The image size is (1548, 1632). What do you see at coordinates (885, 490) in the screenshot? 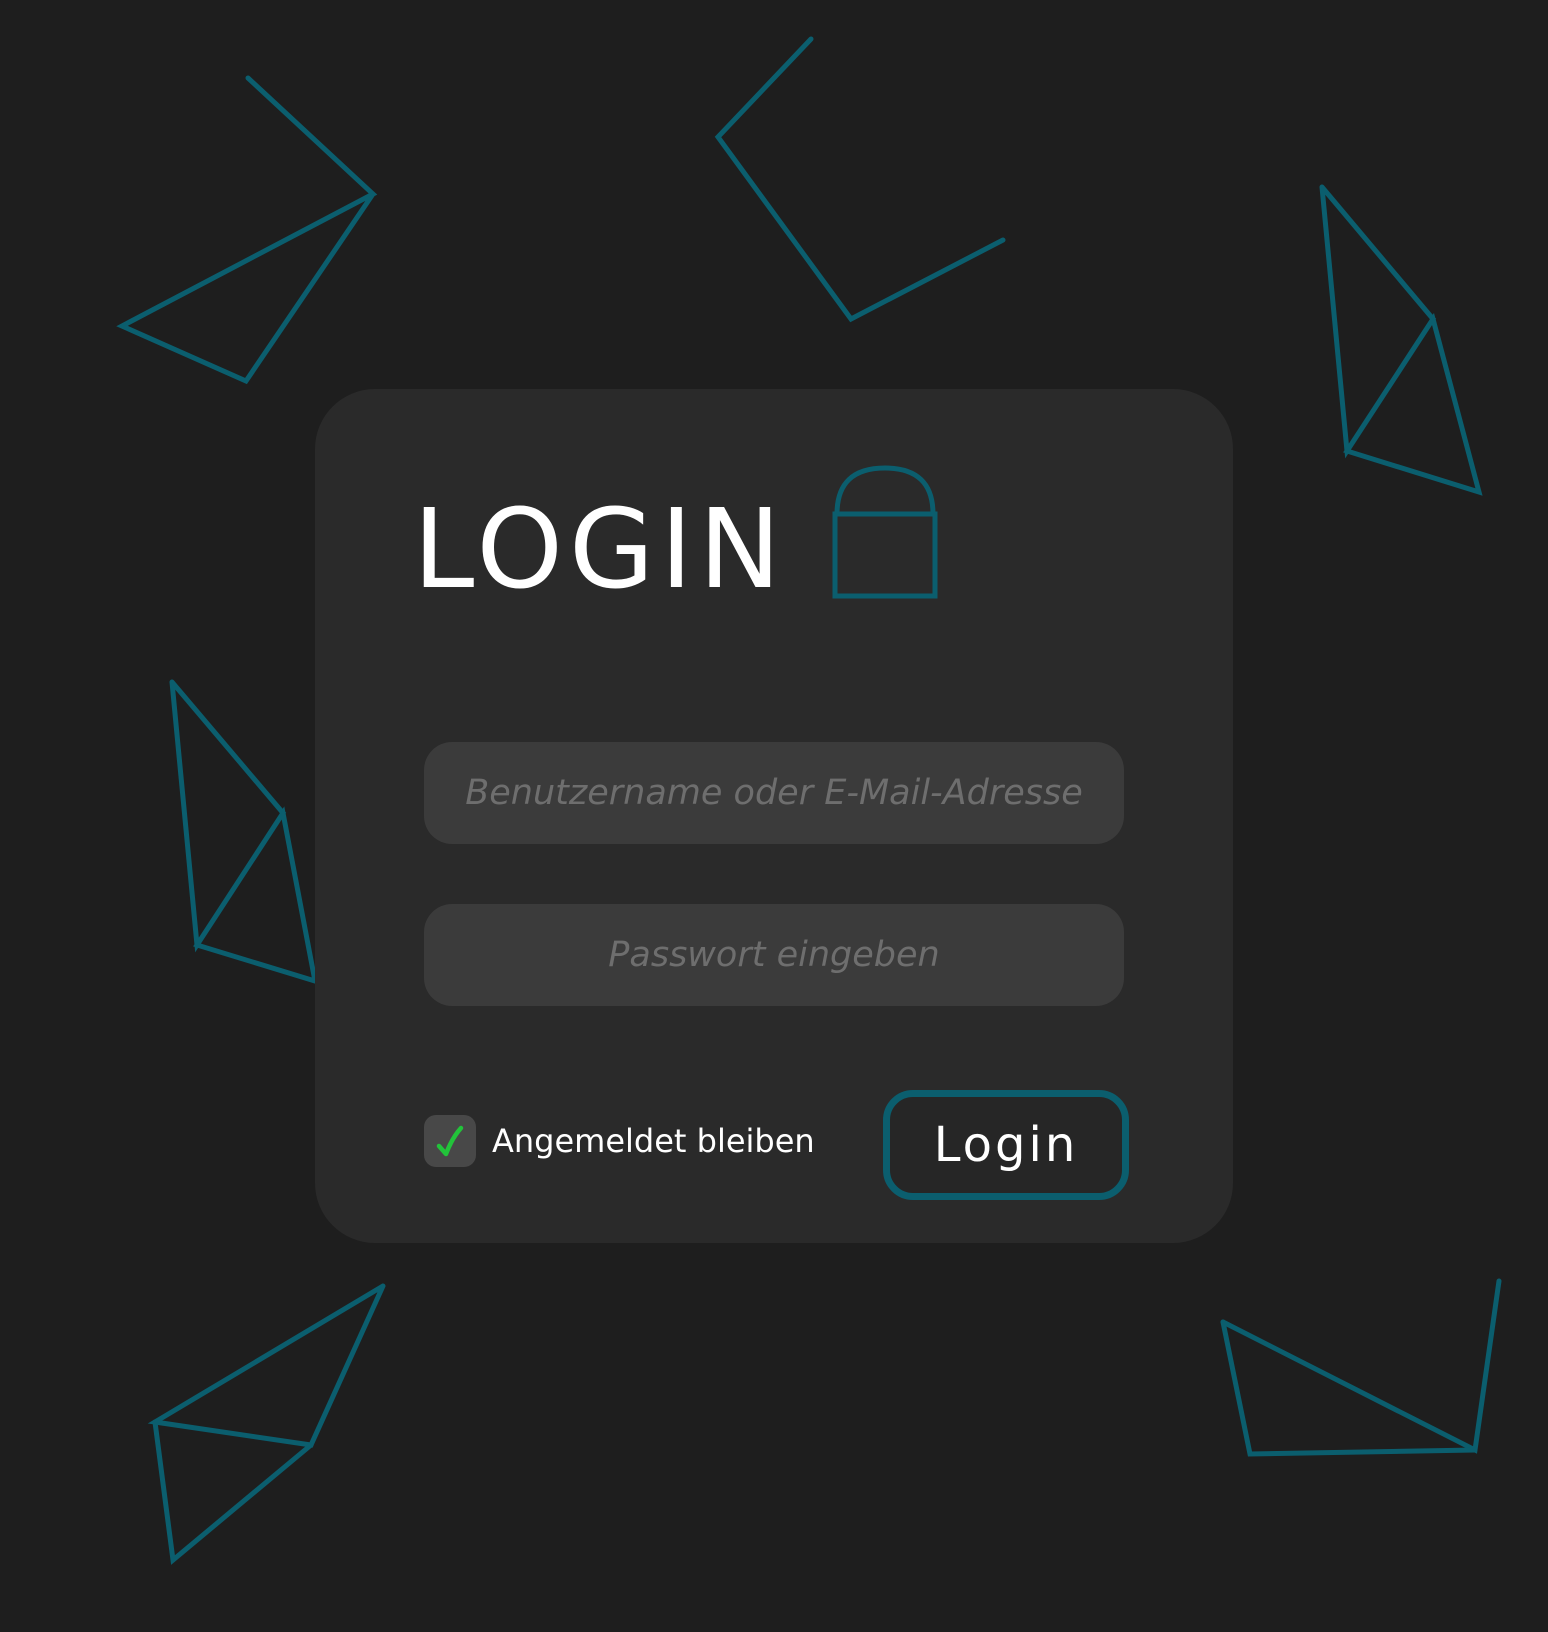
I see `lock-shackle` at bounding box center [885, 490].